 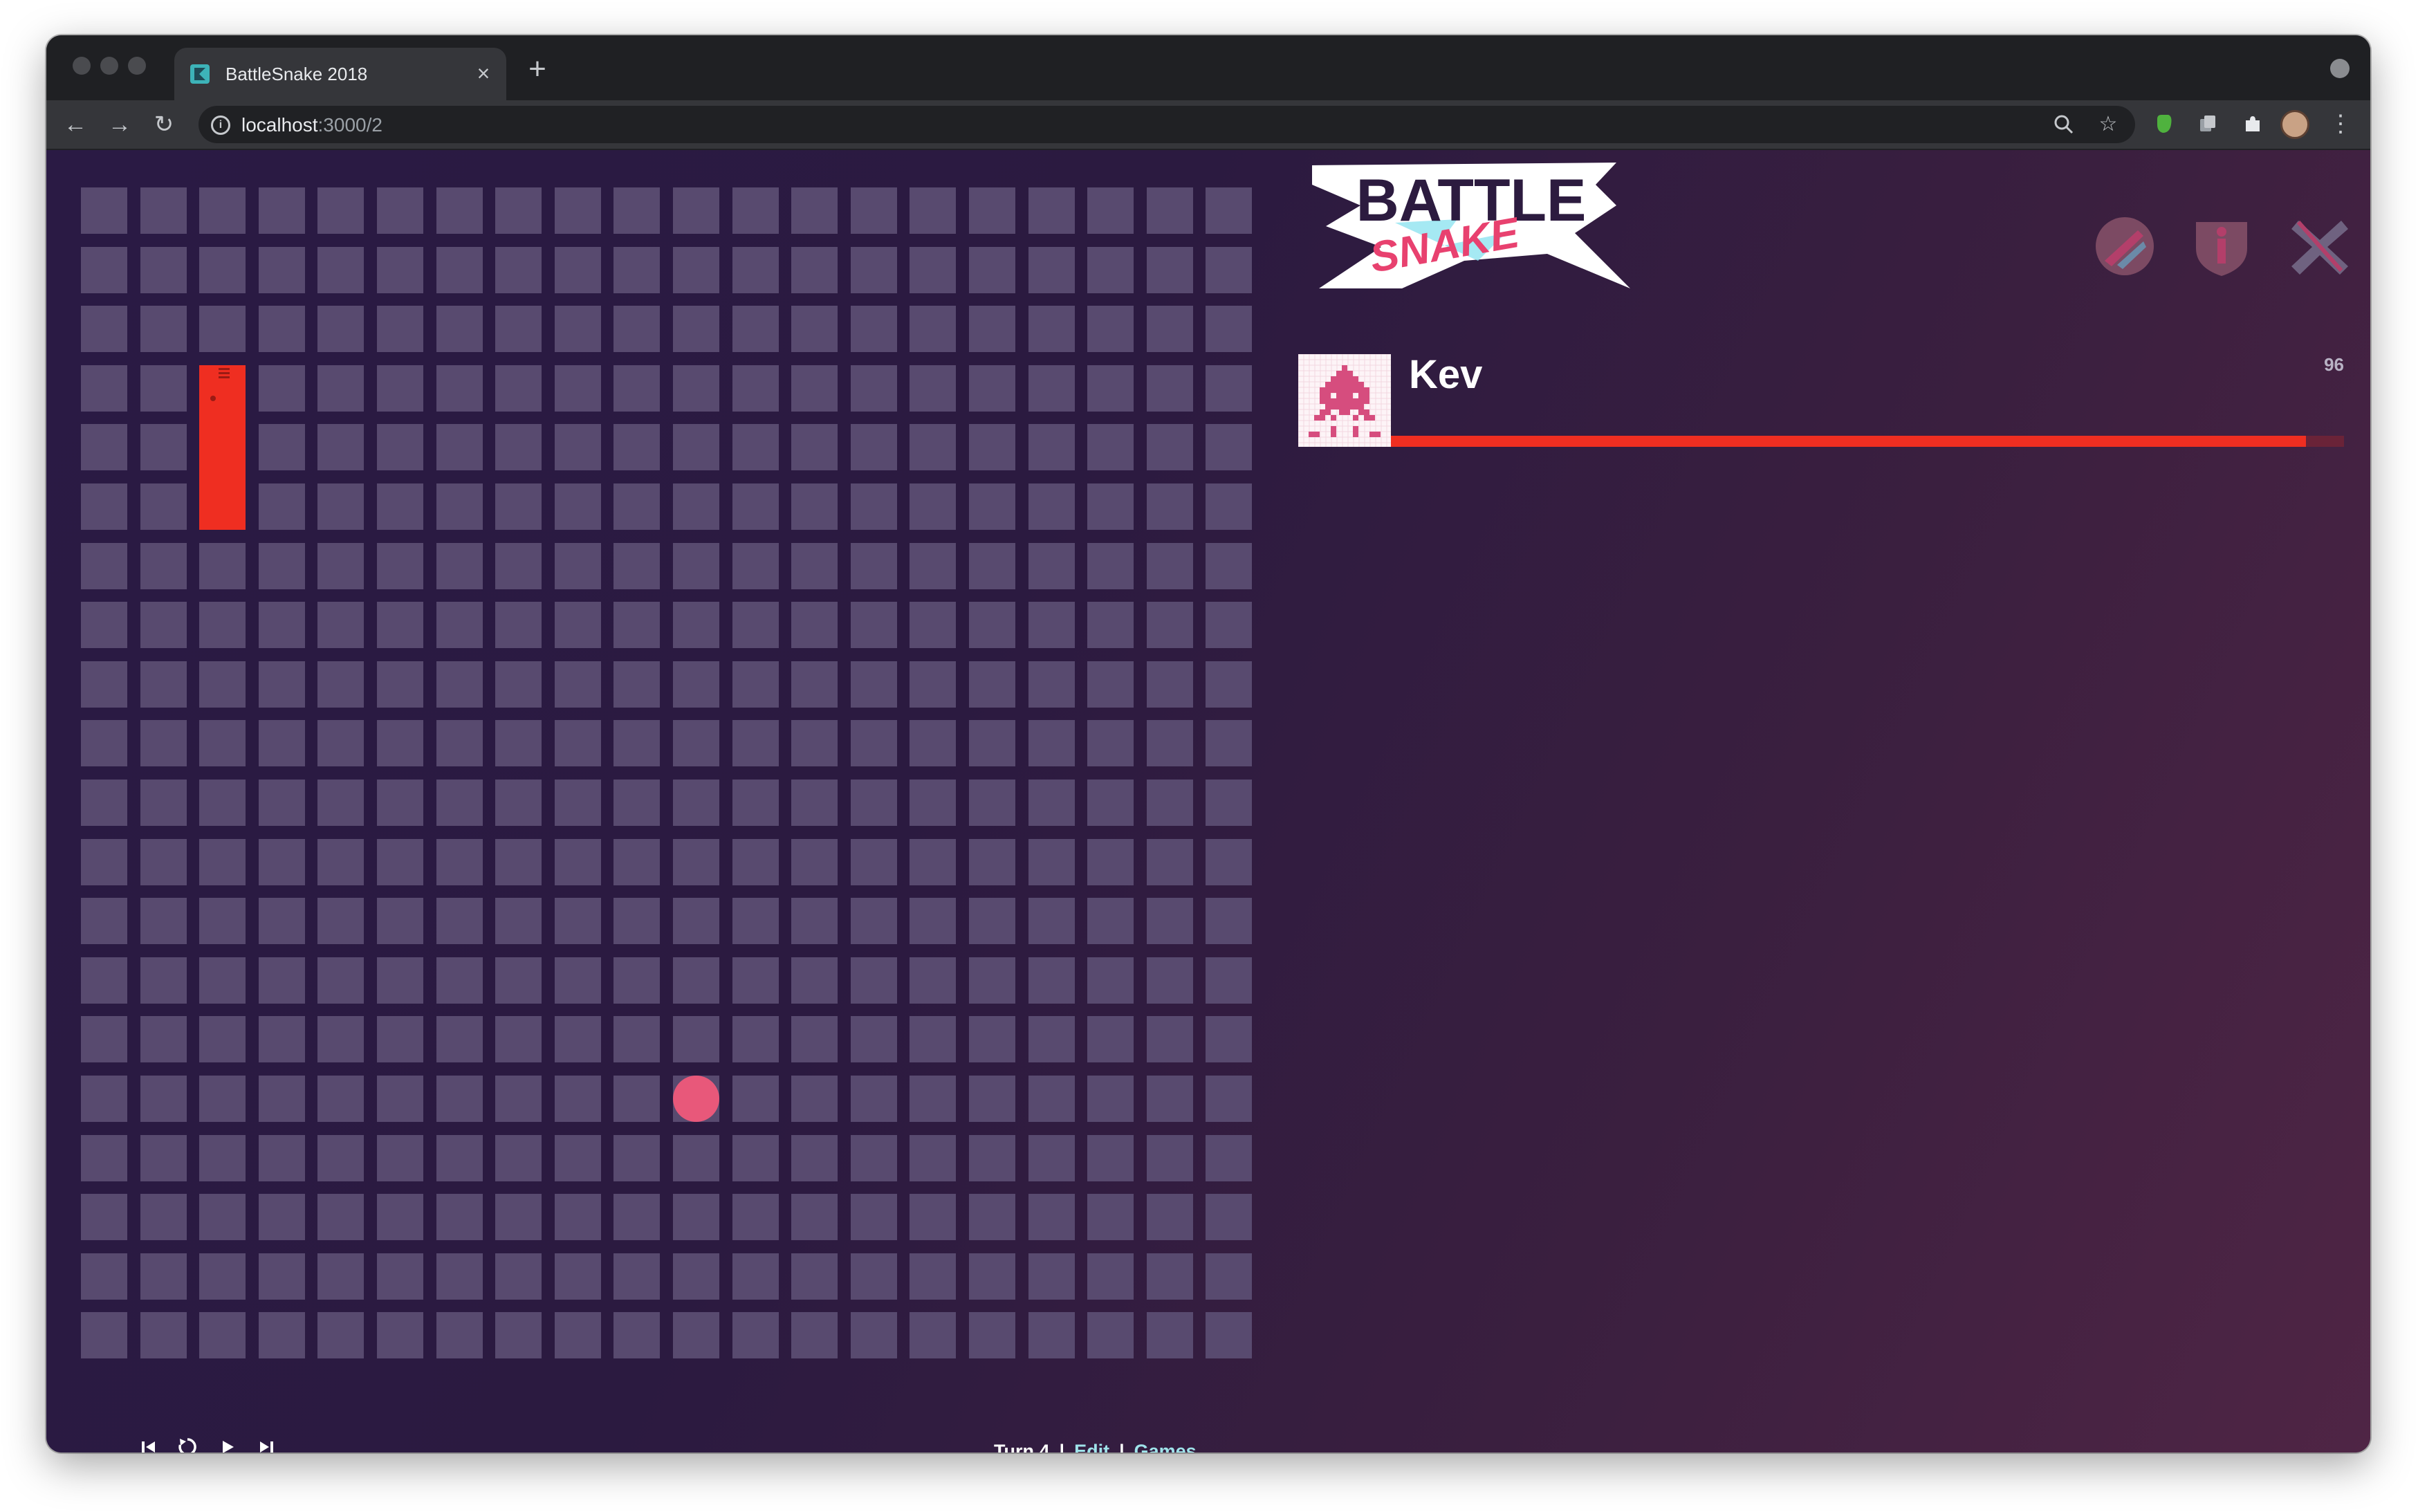 What do you see at coordinates (164, 124) in the screenshot?
I see `reload-icon: ↻` at bounding box center [164, 124].